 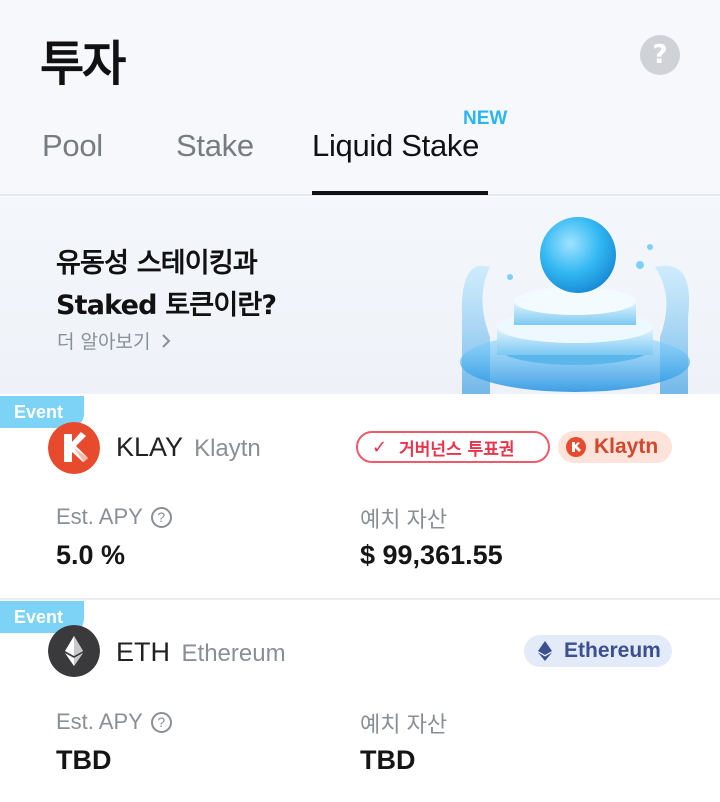 I want to click on apy-value: TBD, so click(x=84, y=760).